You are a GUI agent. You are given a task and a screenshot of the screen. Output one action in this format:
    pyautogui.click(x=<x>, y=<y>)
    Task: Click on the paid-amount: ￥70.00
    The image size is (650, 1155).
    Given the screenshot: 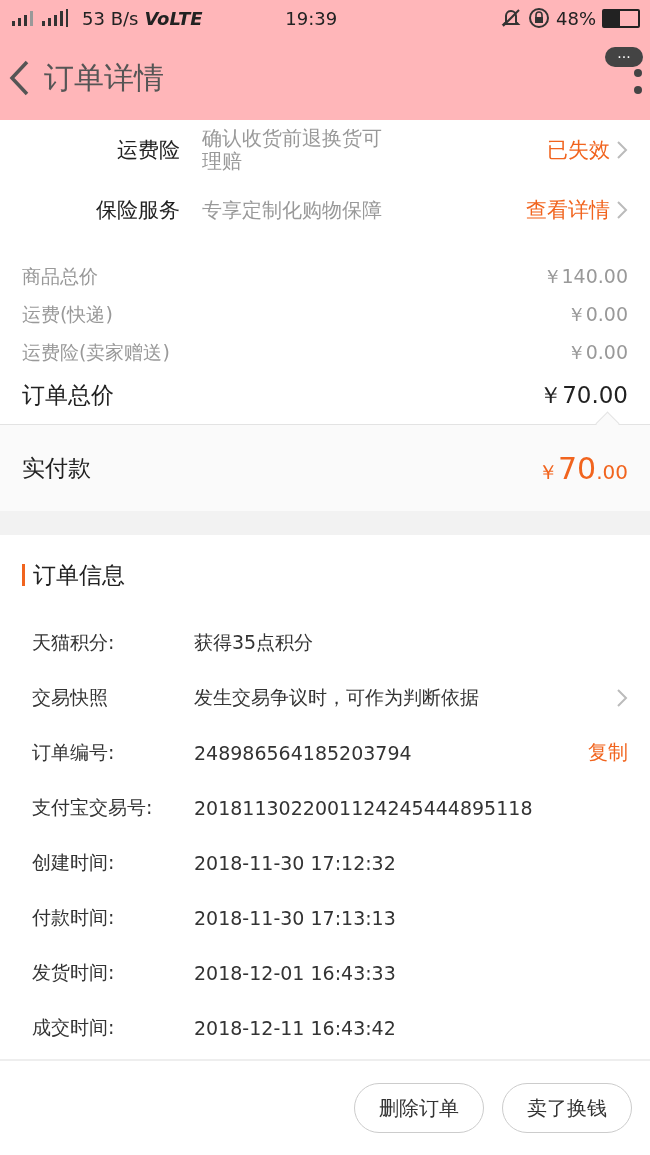 What is the action you would take?
    pyautogui.click(x=583, y=468)
    